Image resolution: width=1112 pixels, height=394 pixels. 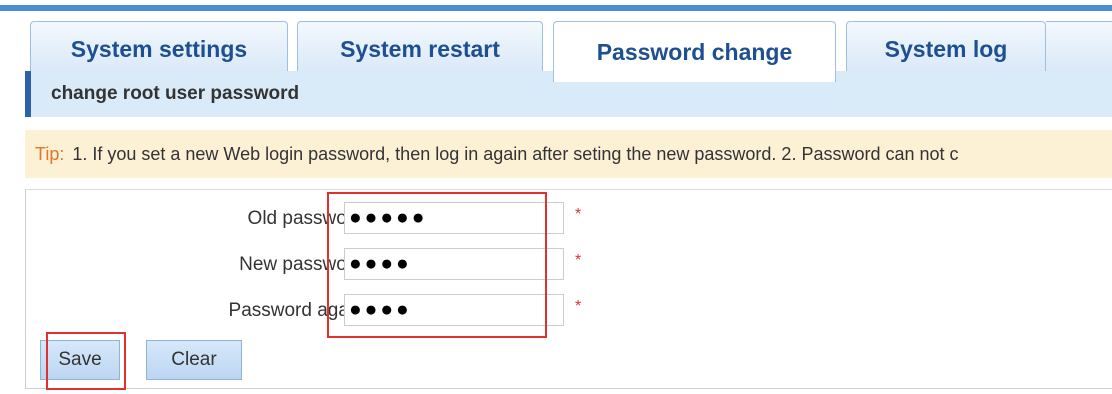 I want to click on tab-system-restart: System restart, so click(x=420, y=49).